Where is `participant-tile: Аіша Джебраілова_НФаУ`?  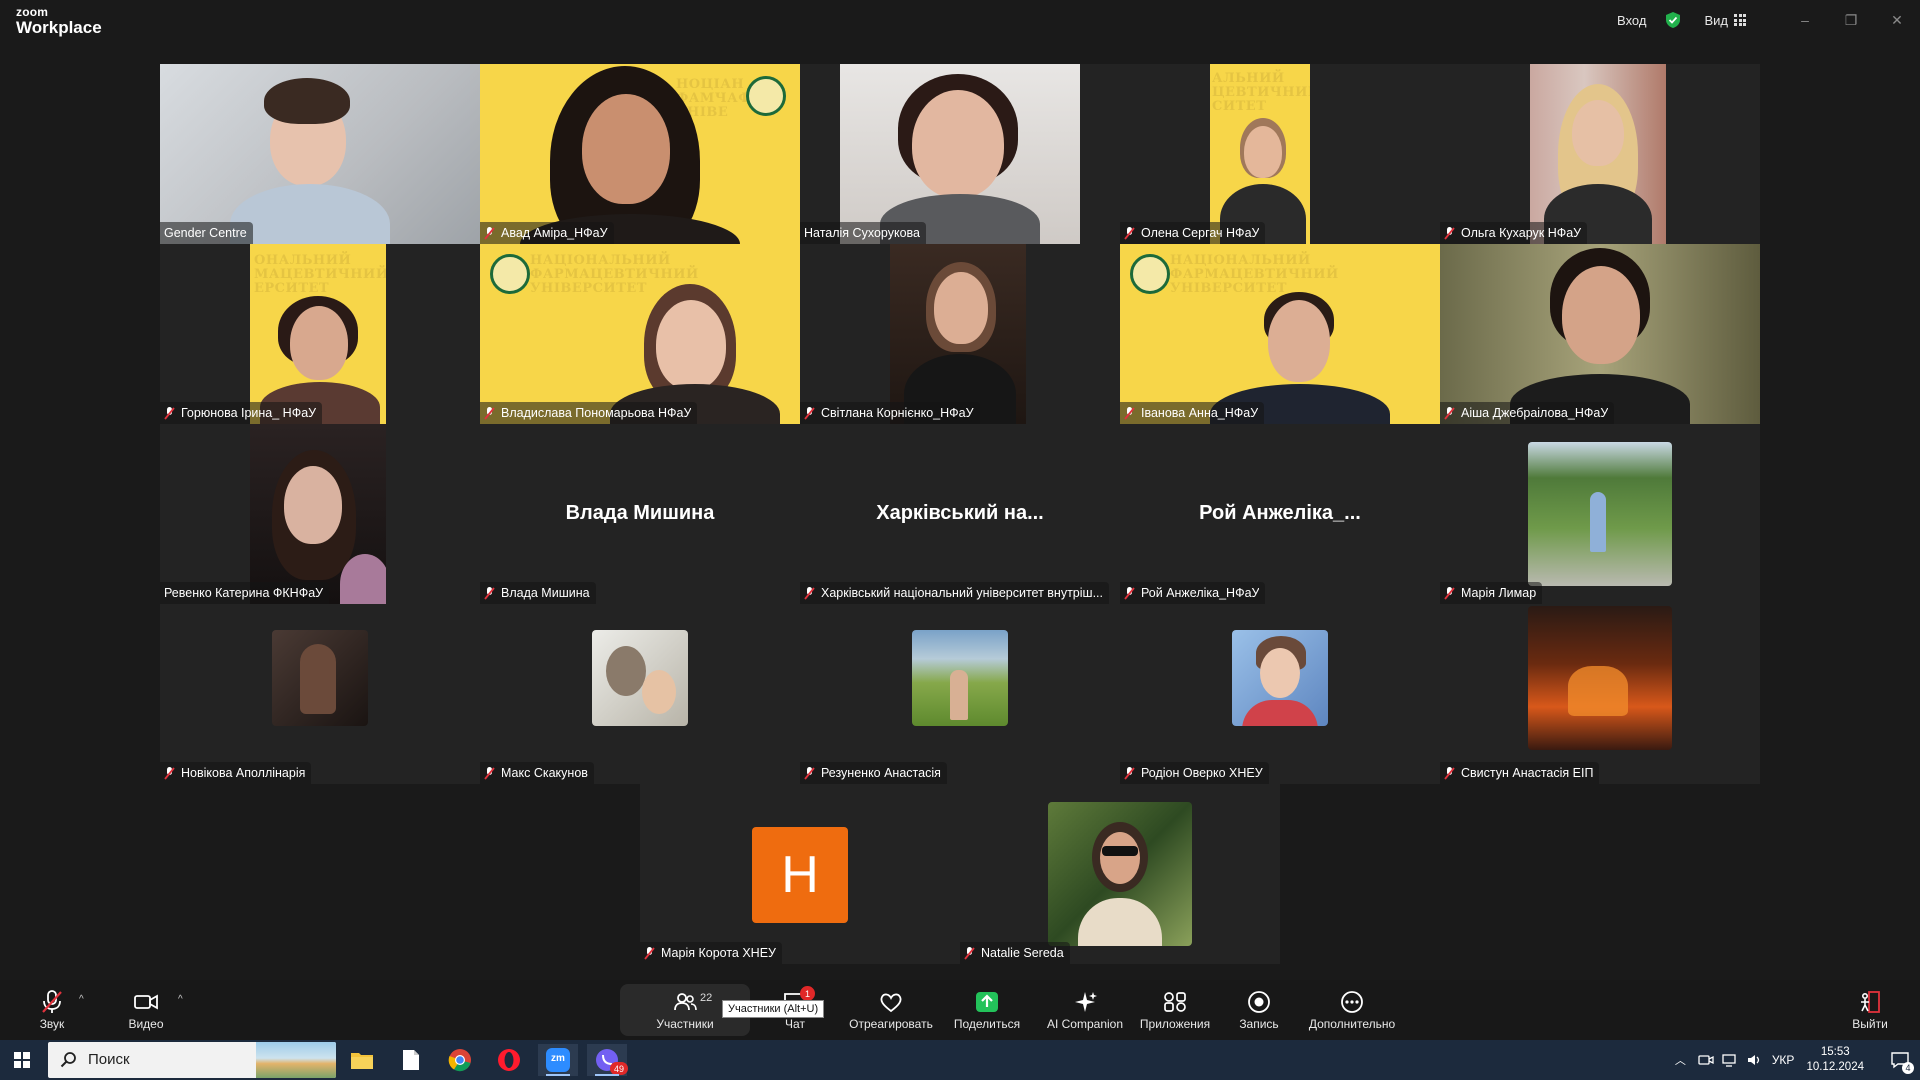
participant-tile: Аіша Джебраілова_НФаУ is located at coordinates (1600, 334).